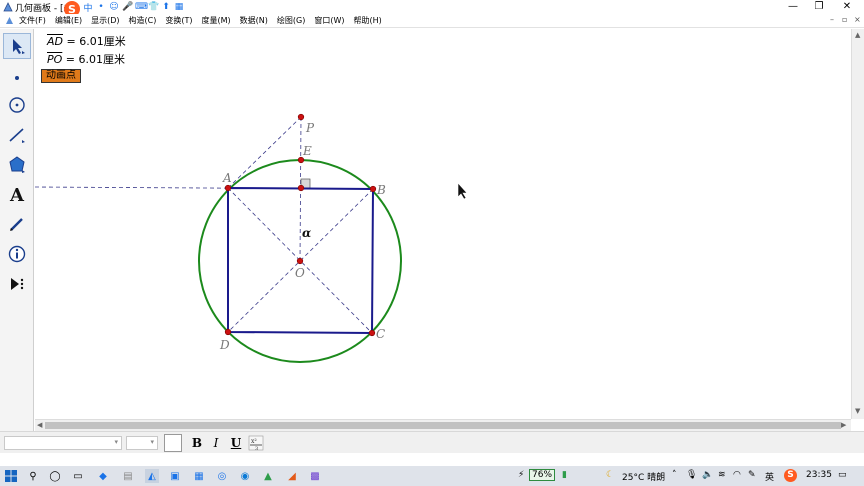 The width and height of the screenshot is (864, 486). What do you see at coordinates (197, 443) in the screenshot?
I see `bold-button: B` at bounding box center [197, 443].